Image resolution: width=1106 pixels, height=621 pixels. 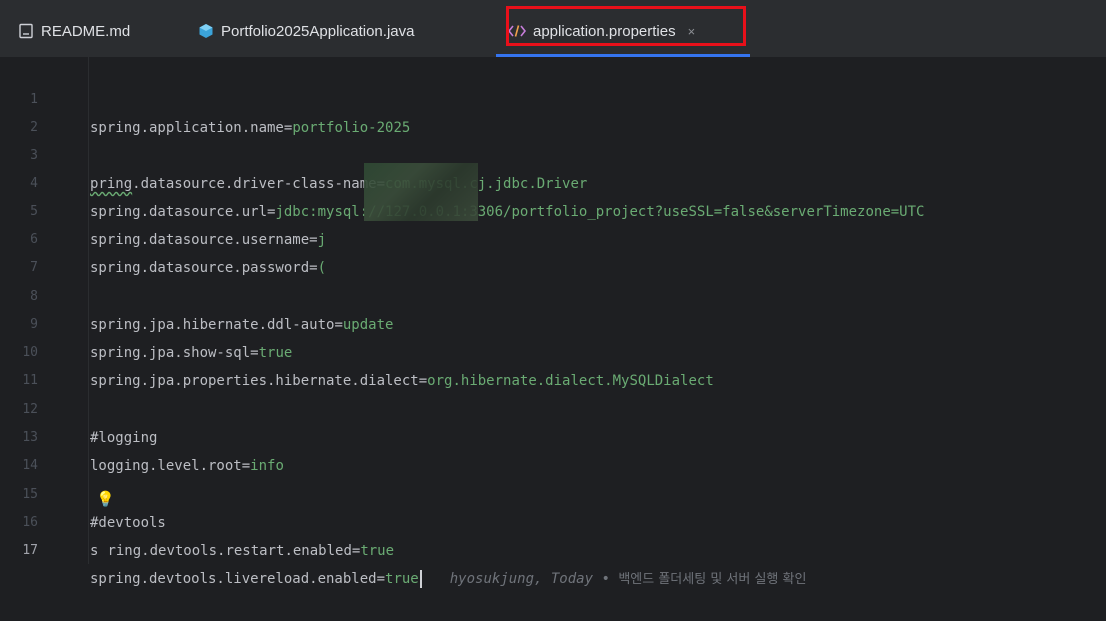 I want to click on code-line-2: 2, so click(x=553, y=110).